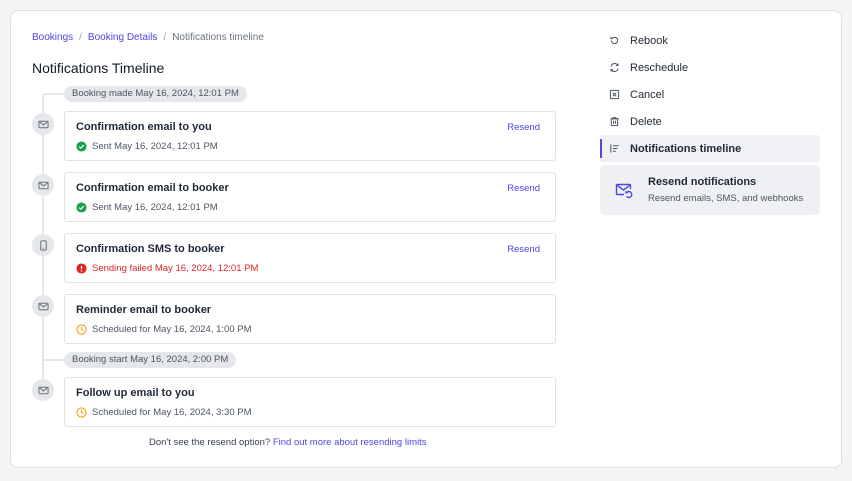 This screenshot has width=852, height=481. I want to click on notification-status: Scheduled for May 16, 2024, 3:30 PM, so click(164, 412).